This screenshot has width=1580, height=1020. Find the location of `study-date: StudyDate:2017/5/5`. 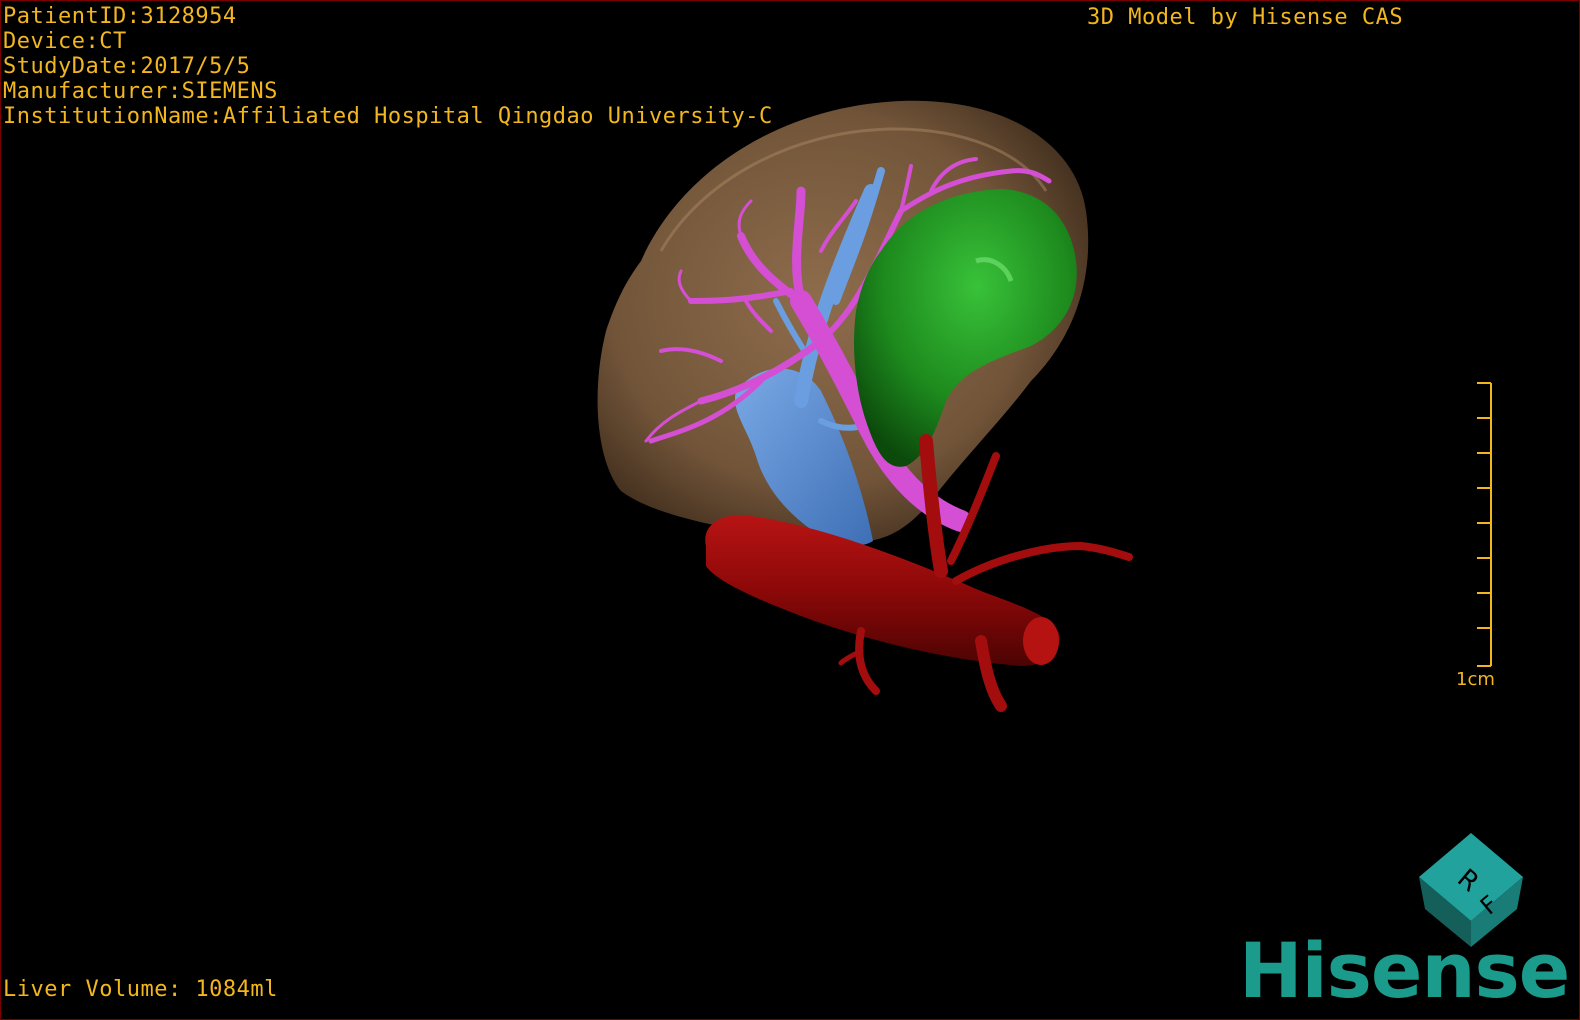

study-date: StudyDate:2017/5/5 is located at coordinates (127, 66).